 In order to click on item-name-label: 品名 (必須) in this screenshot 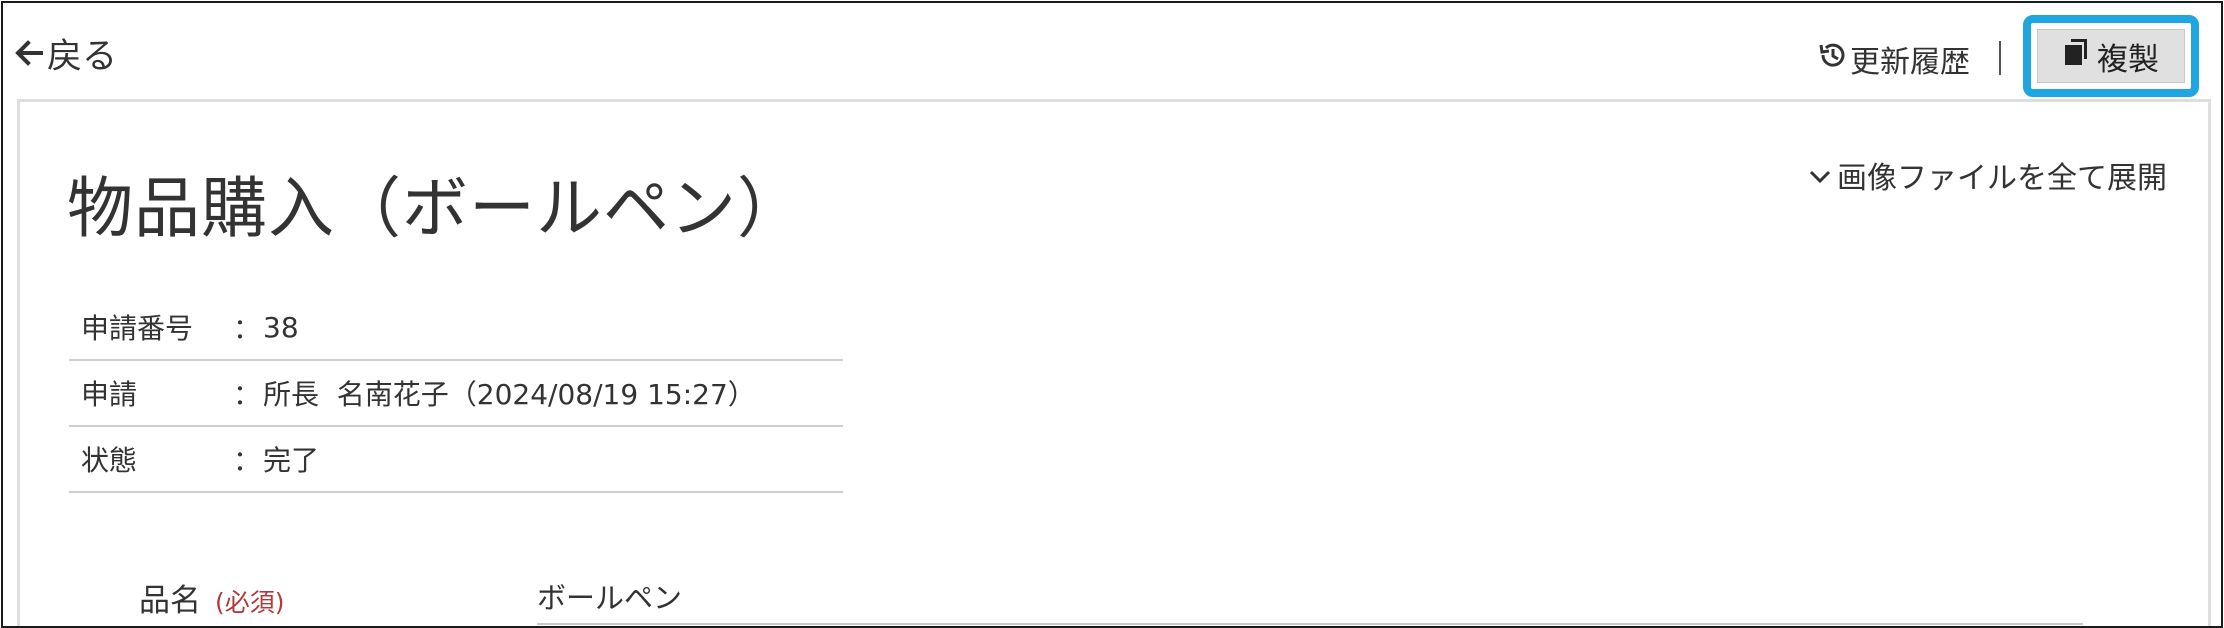, I will do `click(212, 597)`.